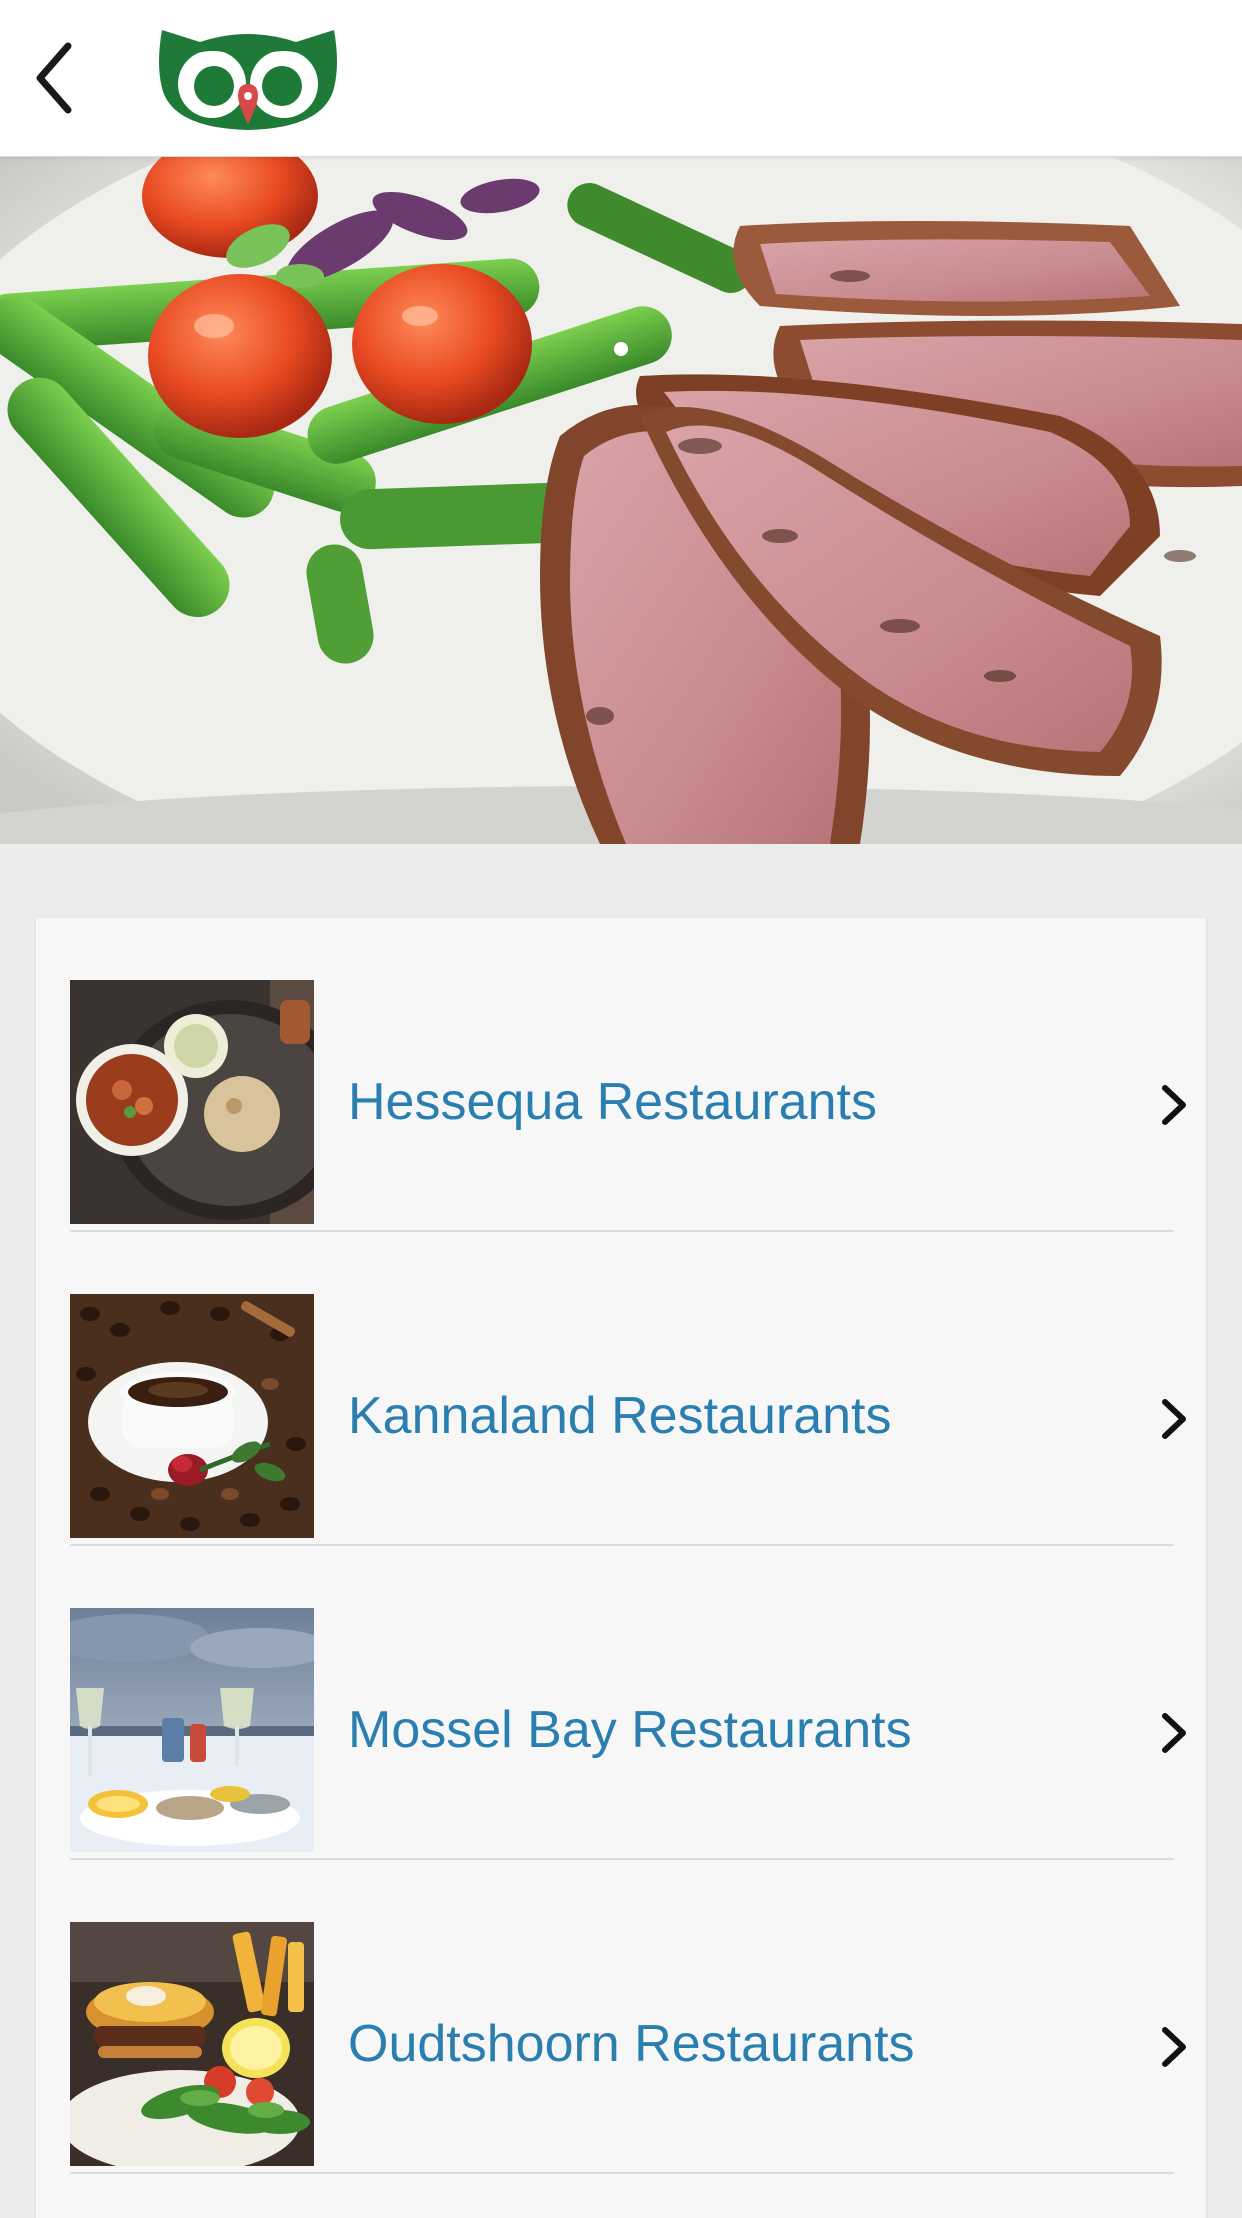 The image size is (1242, 2218). What do you see at coordinates (612, 1102) in the screenshot?
I see `list-item-label: Hessequa Restaurants` at bounding box center [612, 1102].